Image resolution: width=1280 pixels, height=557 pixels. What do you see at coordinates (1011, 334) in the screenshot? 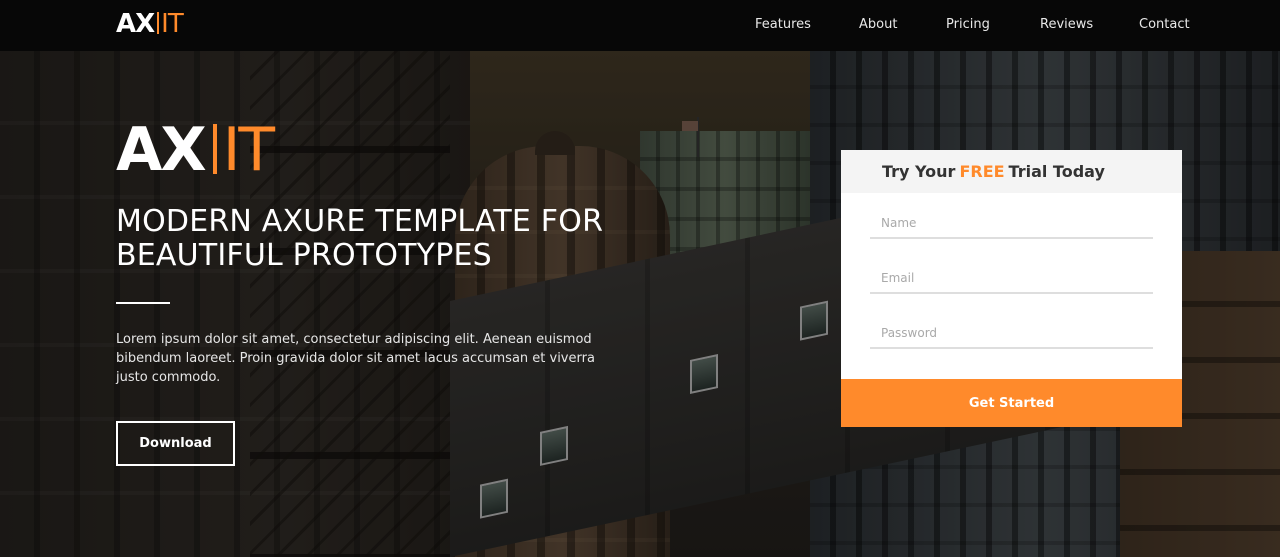
I see `password-field` at bounding box center [1011, 334].